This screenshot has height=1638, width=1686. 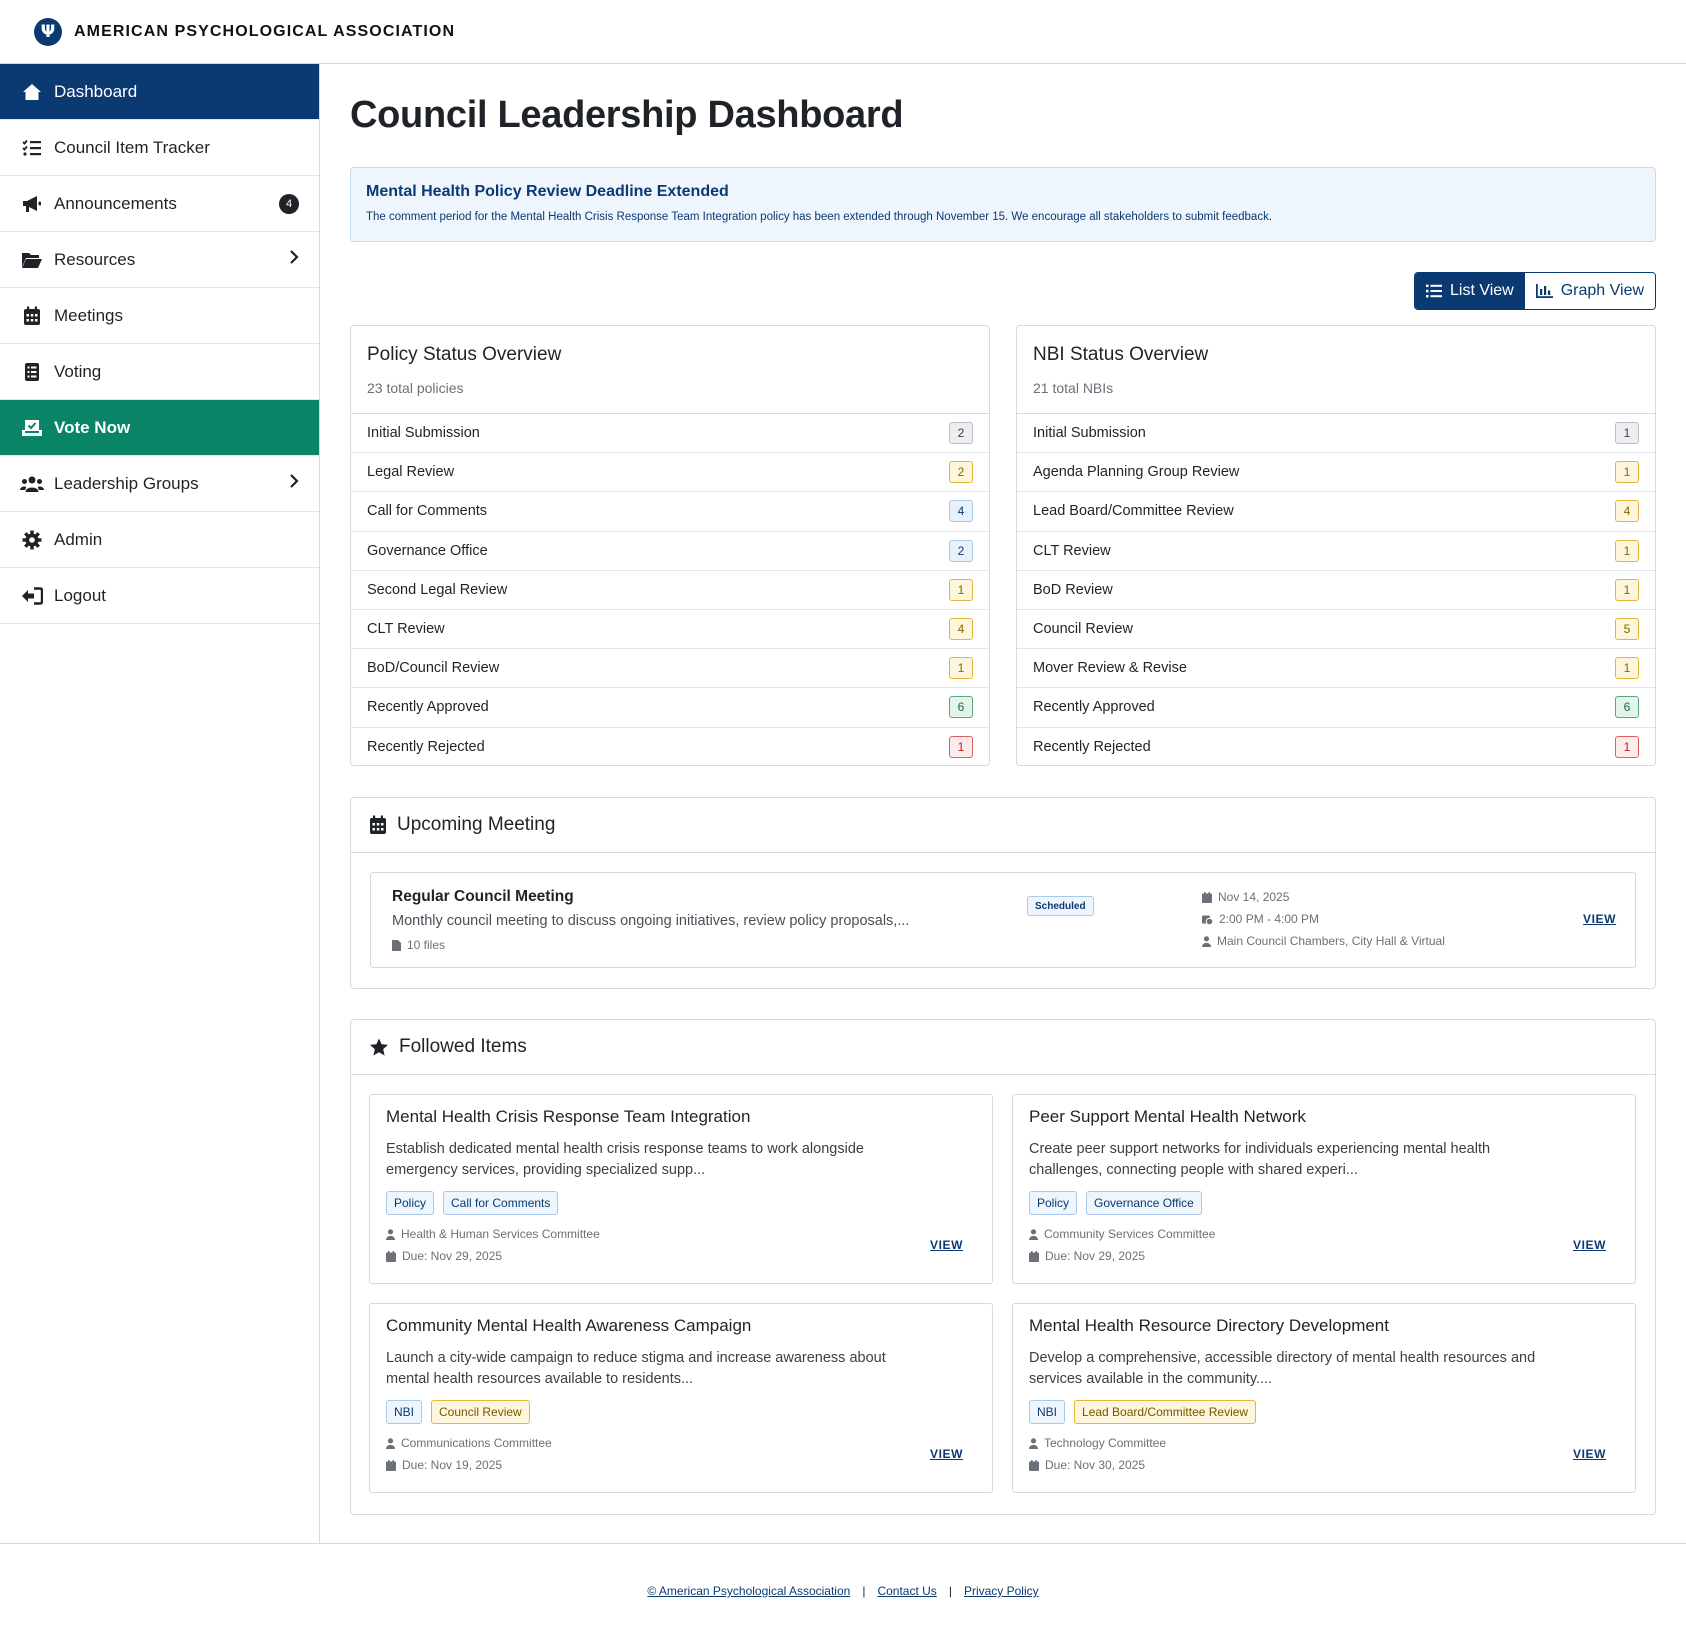 I want to click on sidebar-item-admin: Admin, so click(x=159, y=540).